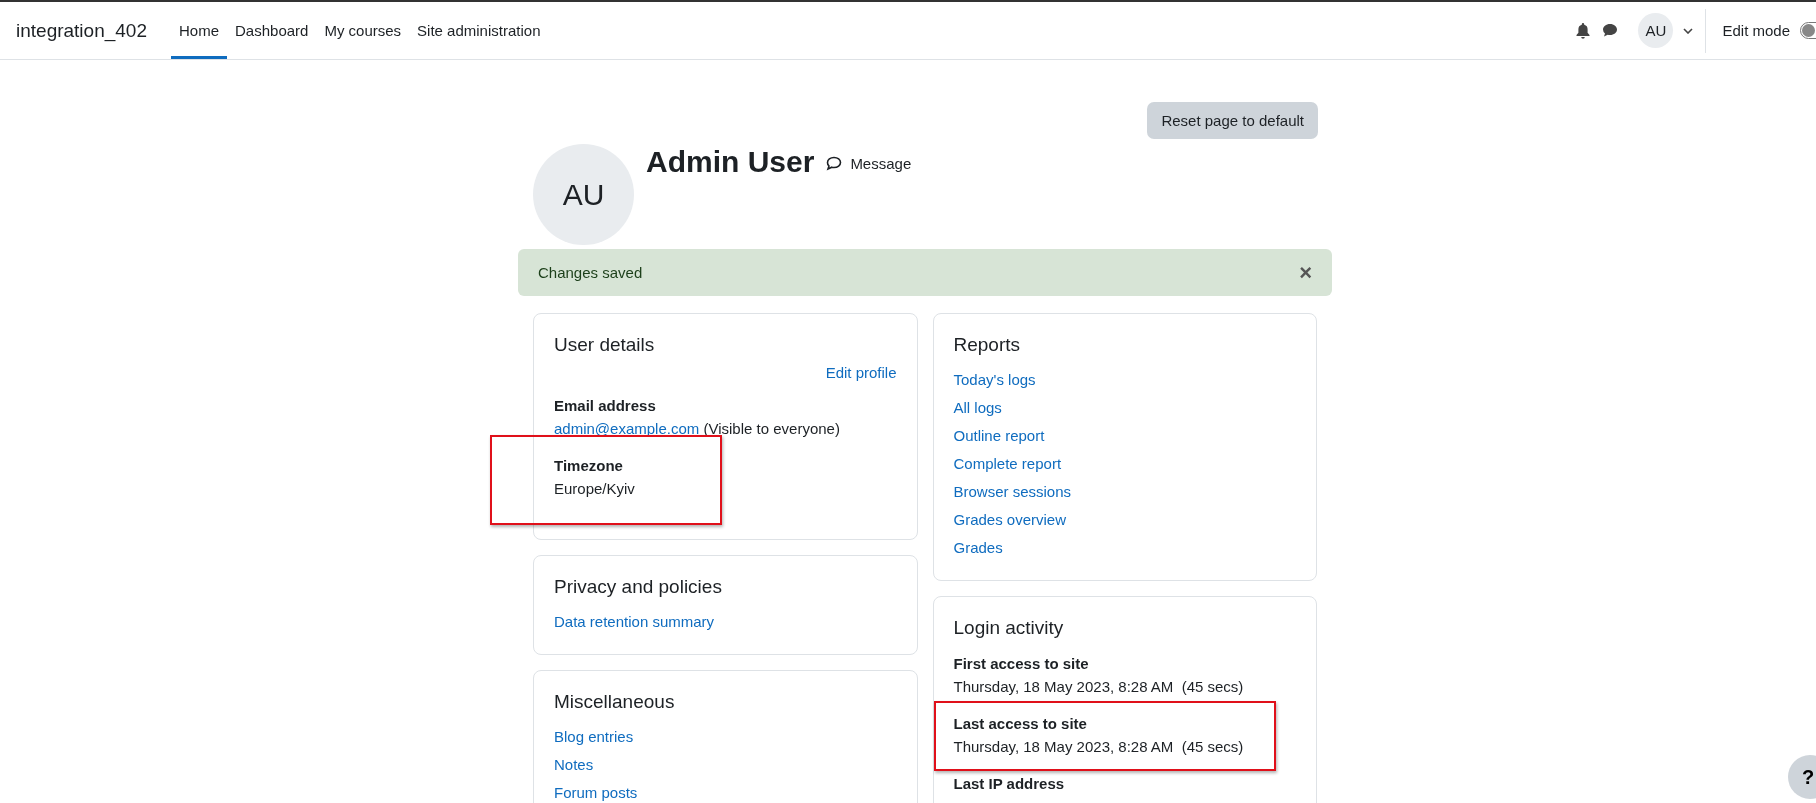  I want to click on card-title: Privacy and policies, so click(638, 587).